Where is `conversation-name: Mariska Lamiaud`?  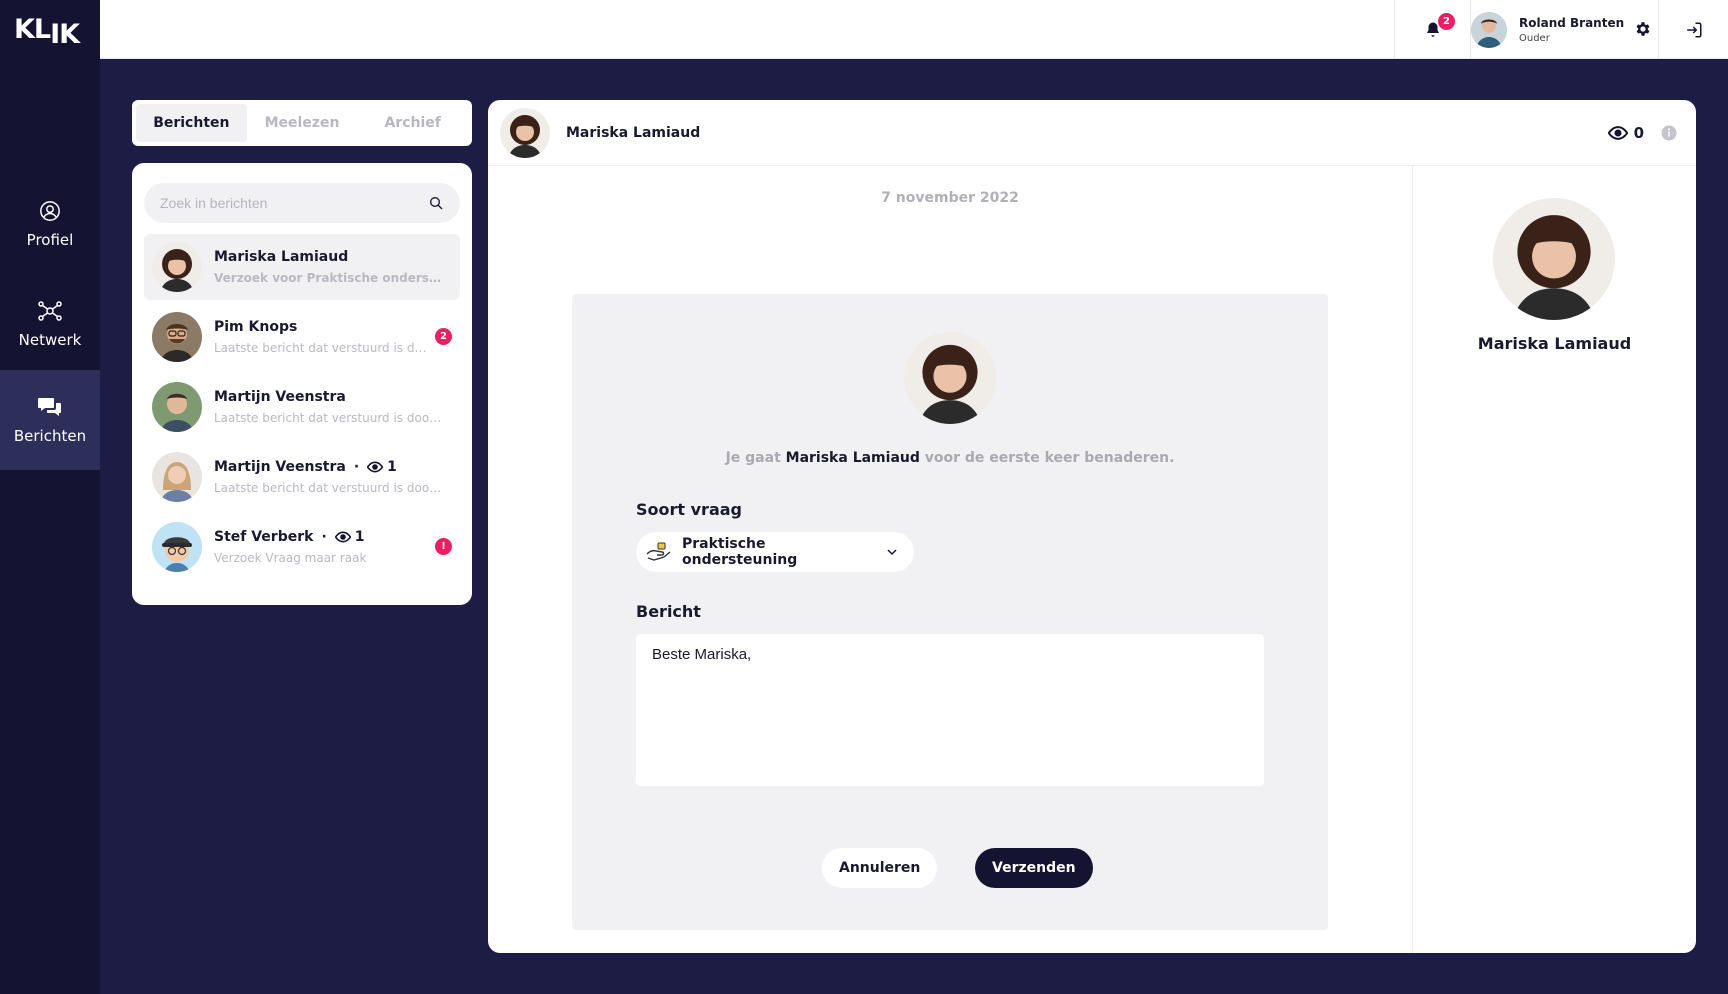
conversation-name: Mariska Lamiaud is located at coordinates (281, 257).